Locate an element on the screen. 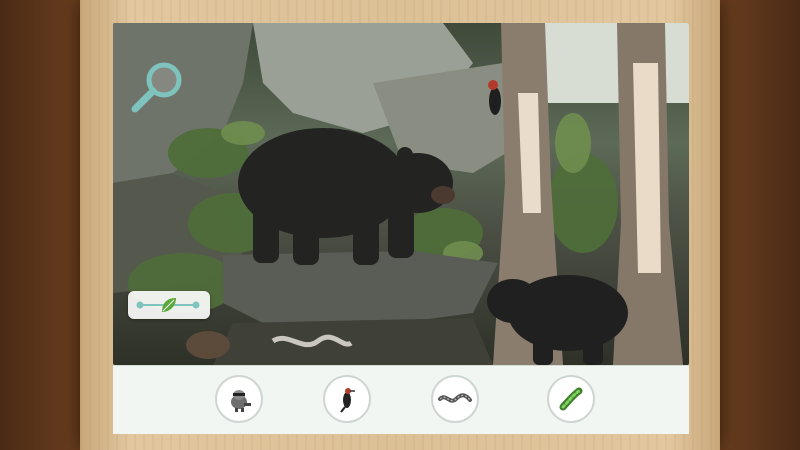 The image size is (800, 450). caterpillar-icon is located at coordinates (571, 399).